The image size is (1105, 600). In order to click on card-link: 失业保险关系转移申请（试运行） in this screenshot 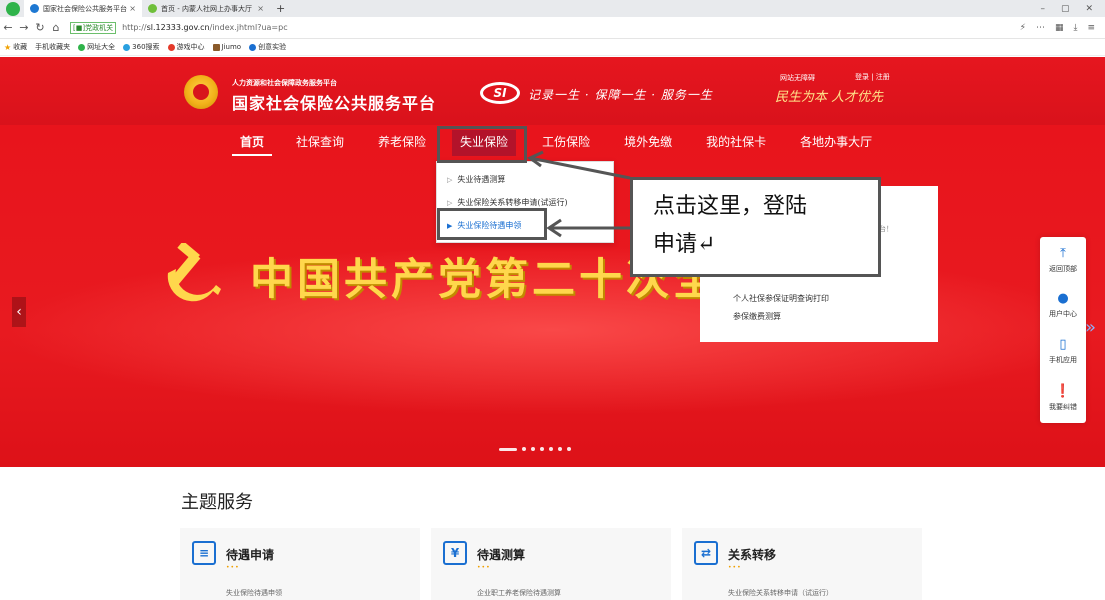, I will do `click(780, 593)`.